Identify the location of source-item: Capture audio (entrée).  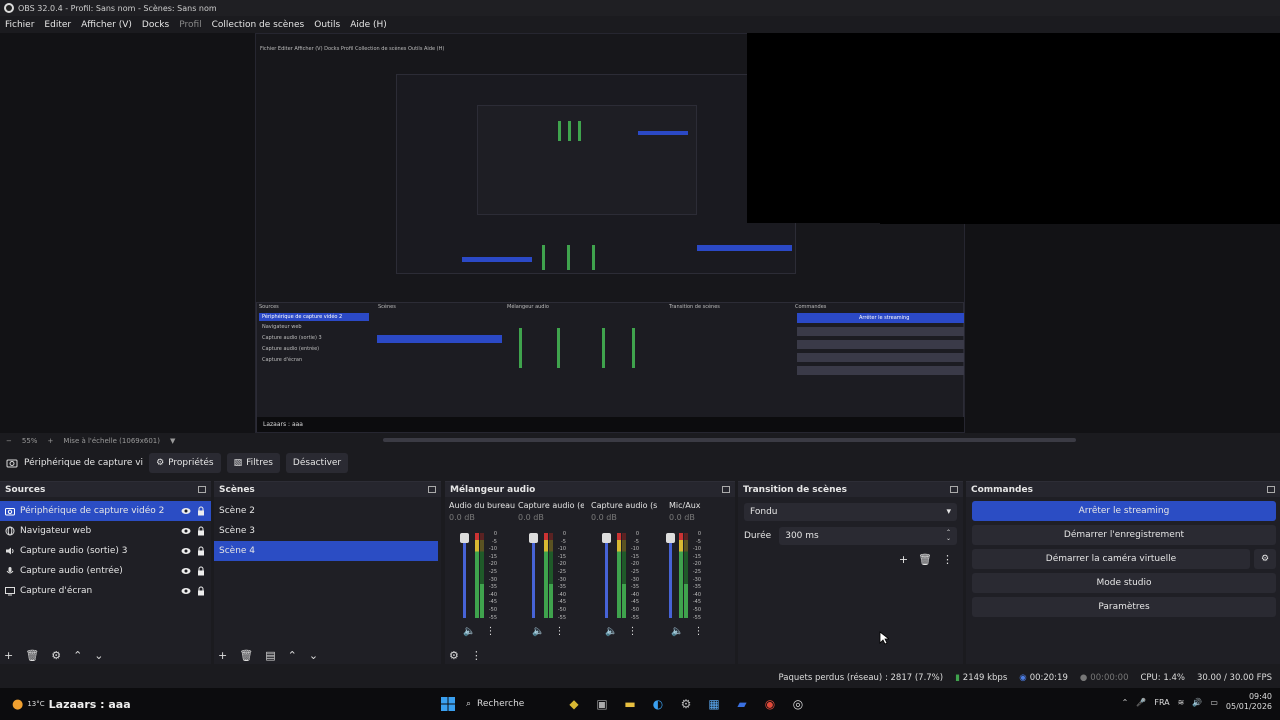
(105, 571).